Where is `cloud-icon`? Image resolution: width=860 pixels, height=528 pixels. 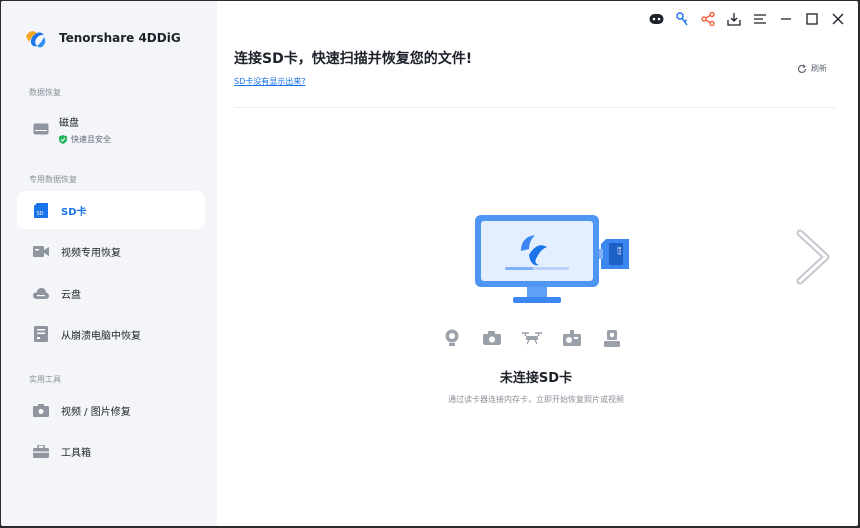
cloud-icon is located at coordinates (41, 293).